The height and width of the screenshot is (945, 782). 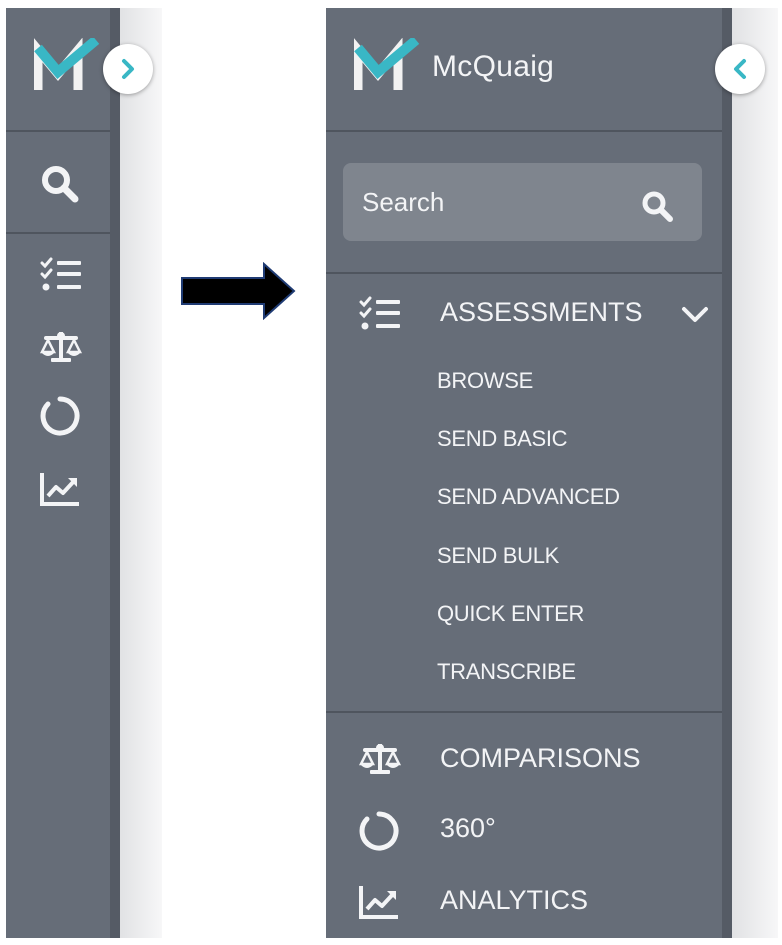 What do you see at coordinates (478, 202) in the screenshot?
I see `search-input` at bounding box center [478, 202].